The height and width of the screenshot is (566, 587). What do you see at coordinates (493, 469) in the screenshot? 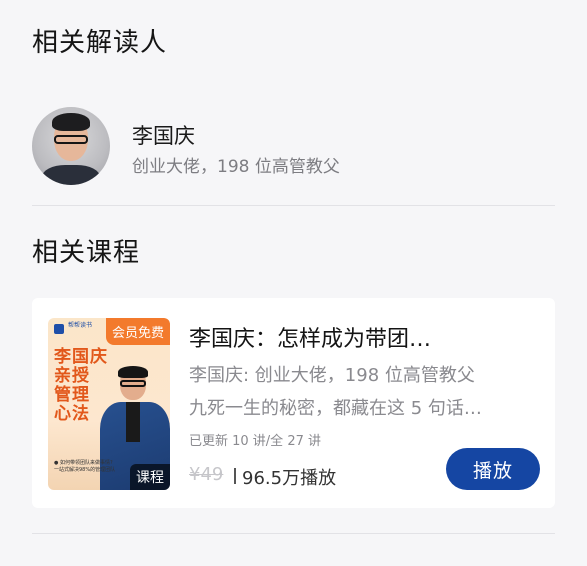
I see `play-button: 播放` at bounding box center [493, 469].